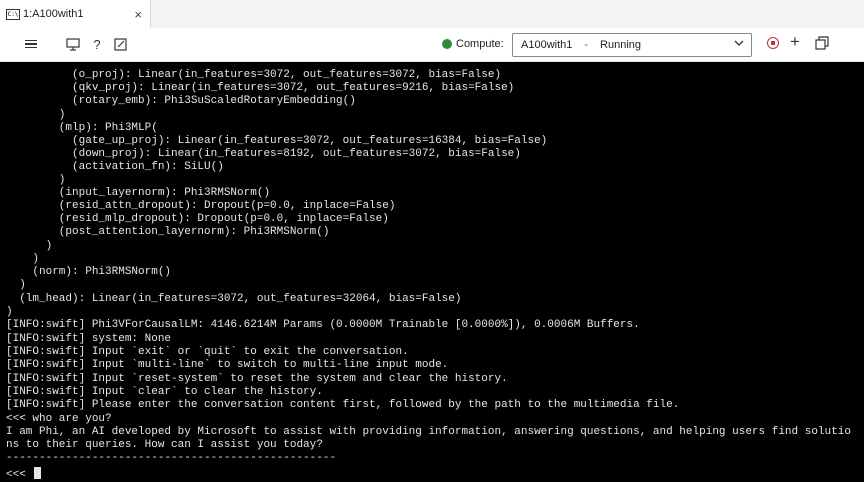 The image size is (864, 482). I want to click on compute-label: Compute:, so click(480, 44).